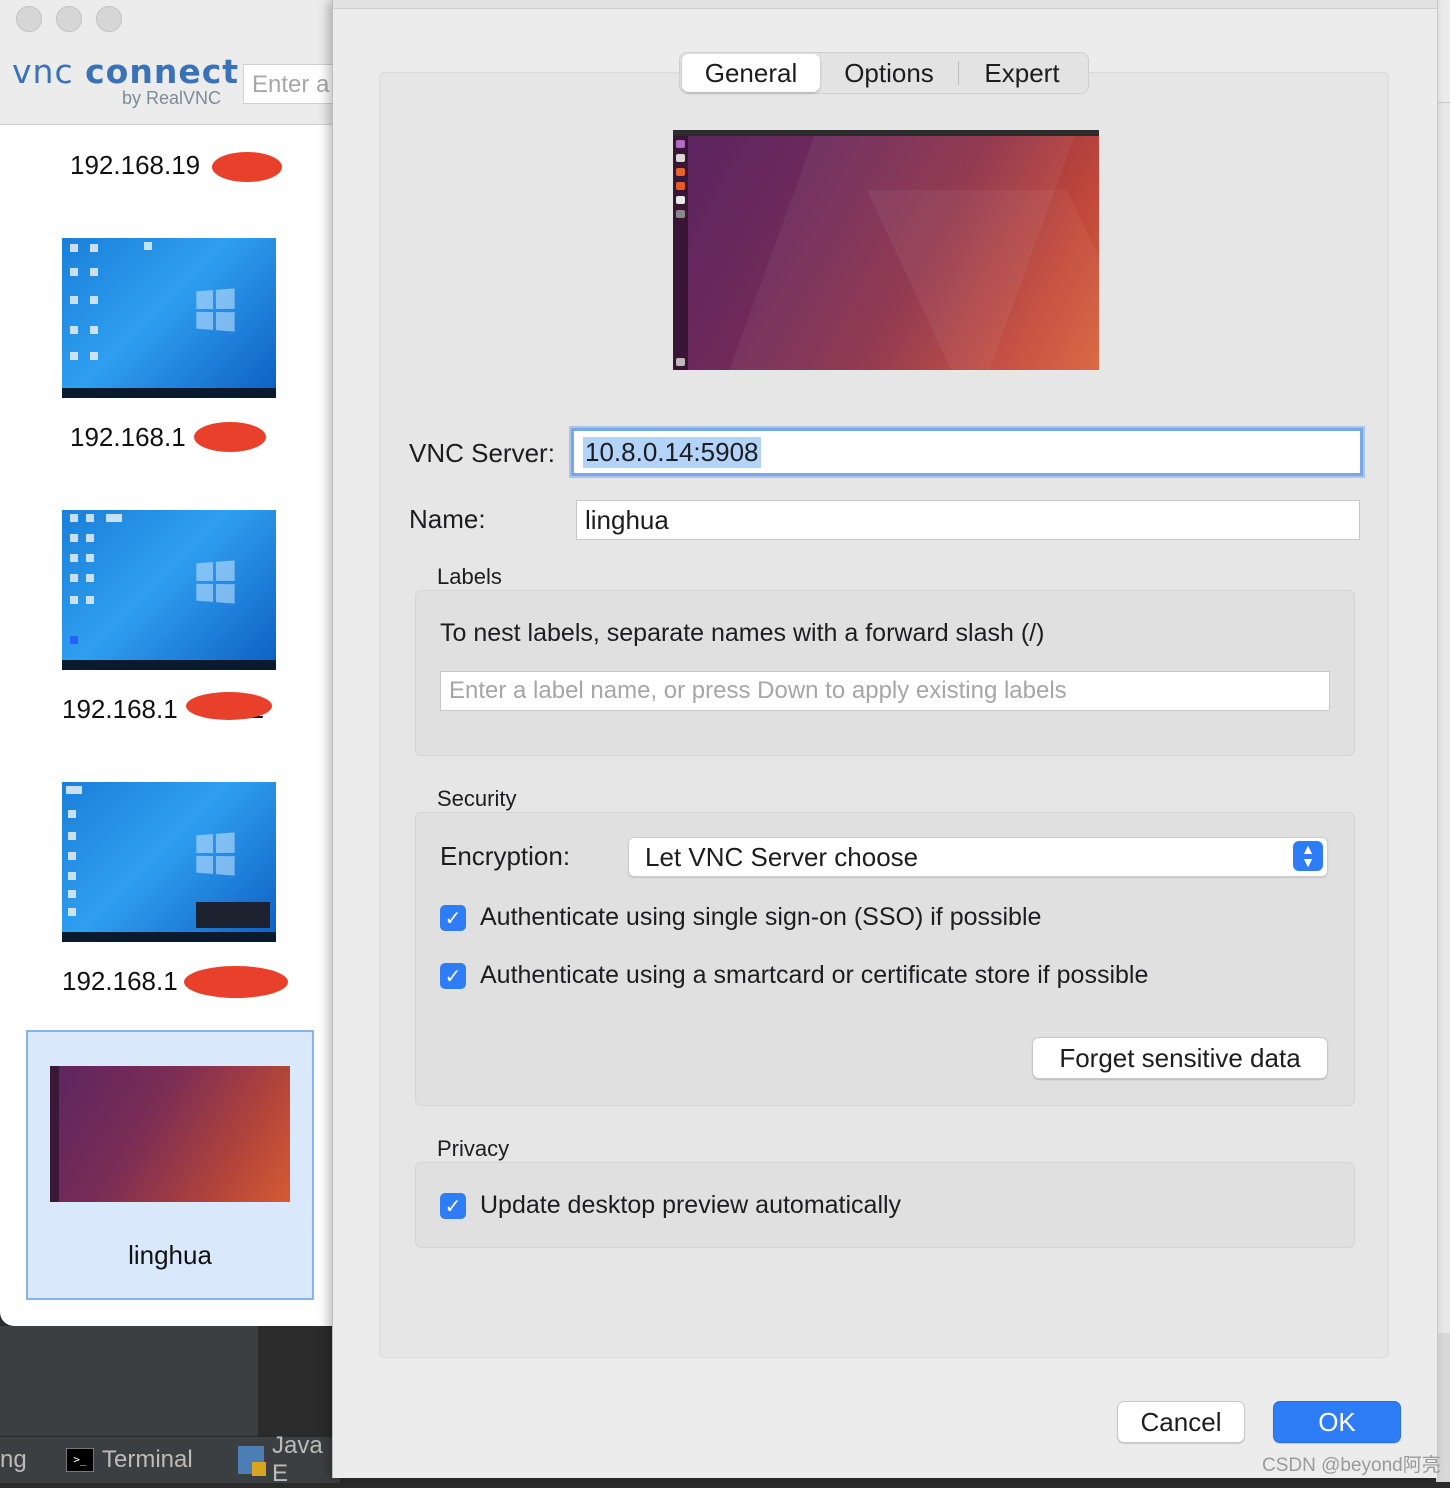 The image size is (1450, 1488). Describe the element at coordinates (172, 98) in the screenshot. I see `logo-subtitle: by RealVNC` at that location.